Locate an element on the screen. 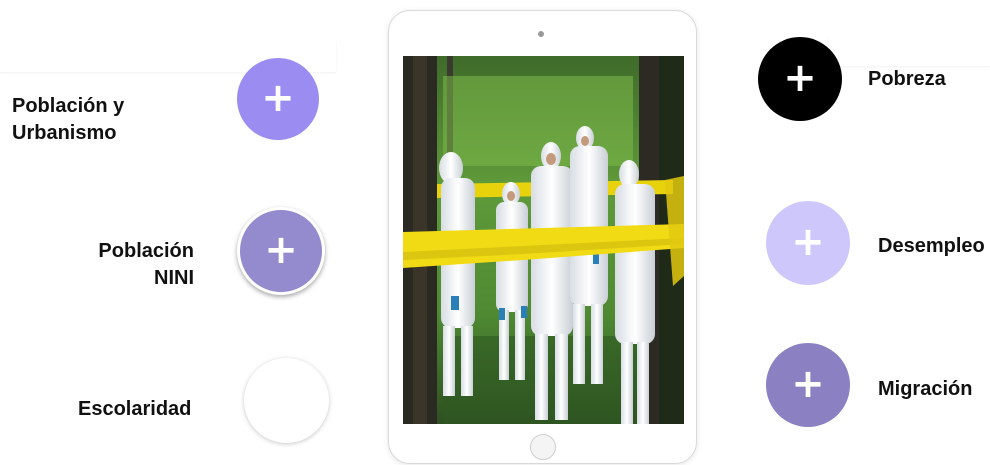  home-button is located at coordinates (543, 447).